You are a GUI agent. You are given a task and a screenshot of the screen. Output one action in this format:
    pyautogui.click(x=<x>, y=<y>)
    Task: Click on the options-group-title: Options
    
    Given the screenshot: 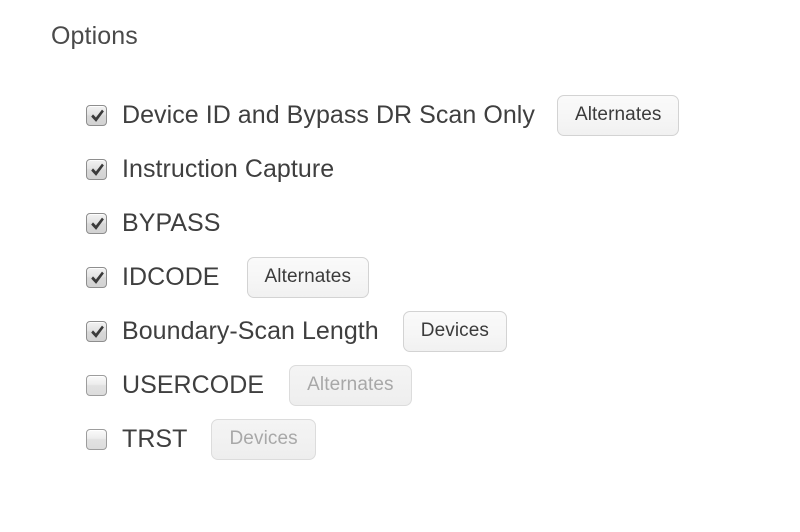 What is the action you would take?
    pyautogui.click(x=94, y=36)
    